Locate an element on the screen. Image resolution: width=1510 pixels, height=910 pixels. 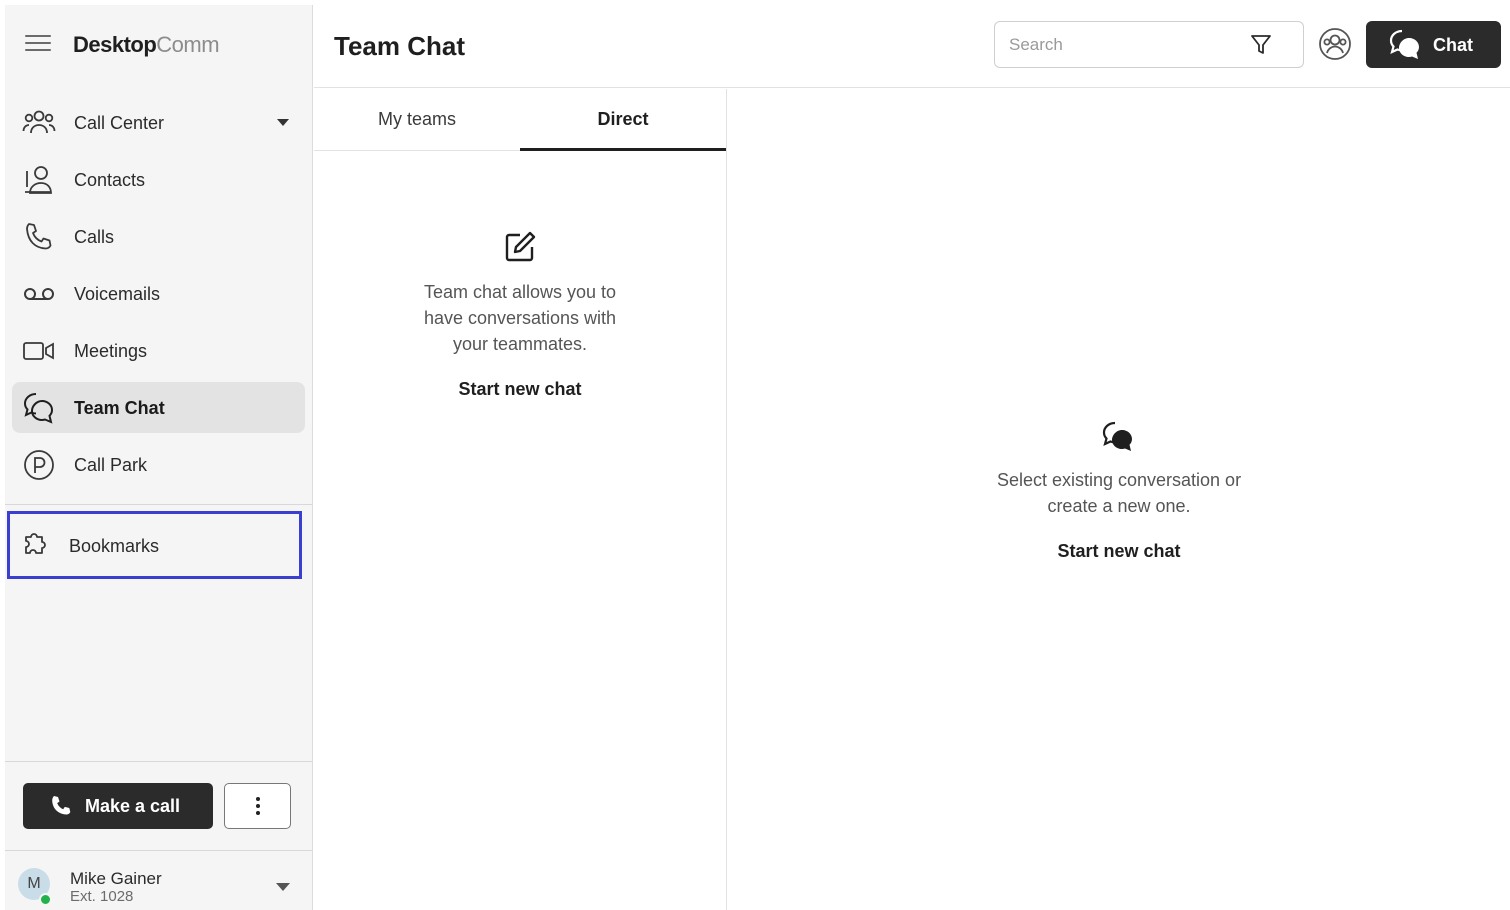
sidebar-item-call-park: Call Park is located at coordinates (158, 464).